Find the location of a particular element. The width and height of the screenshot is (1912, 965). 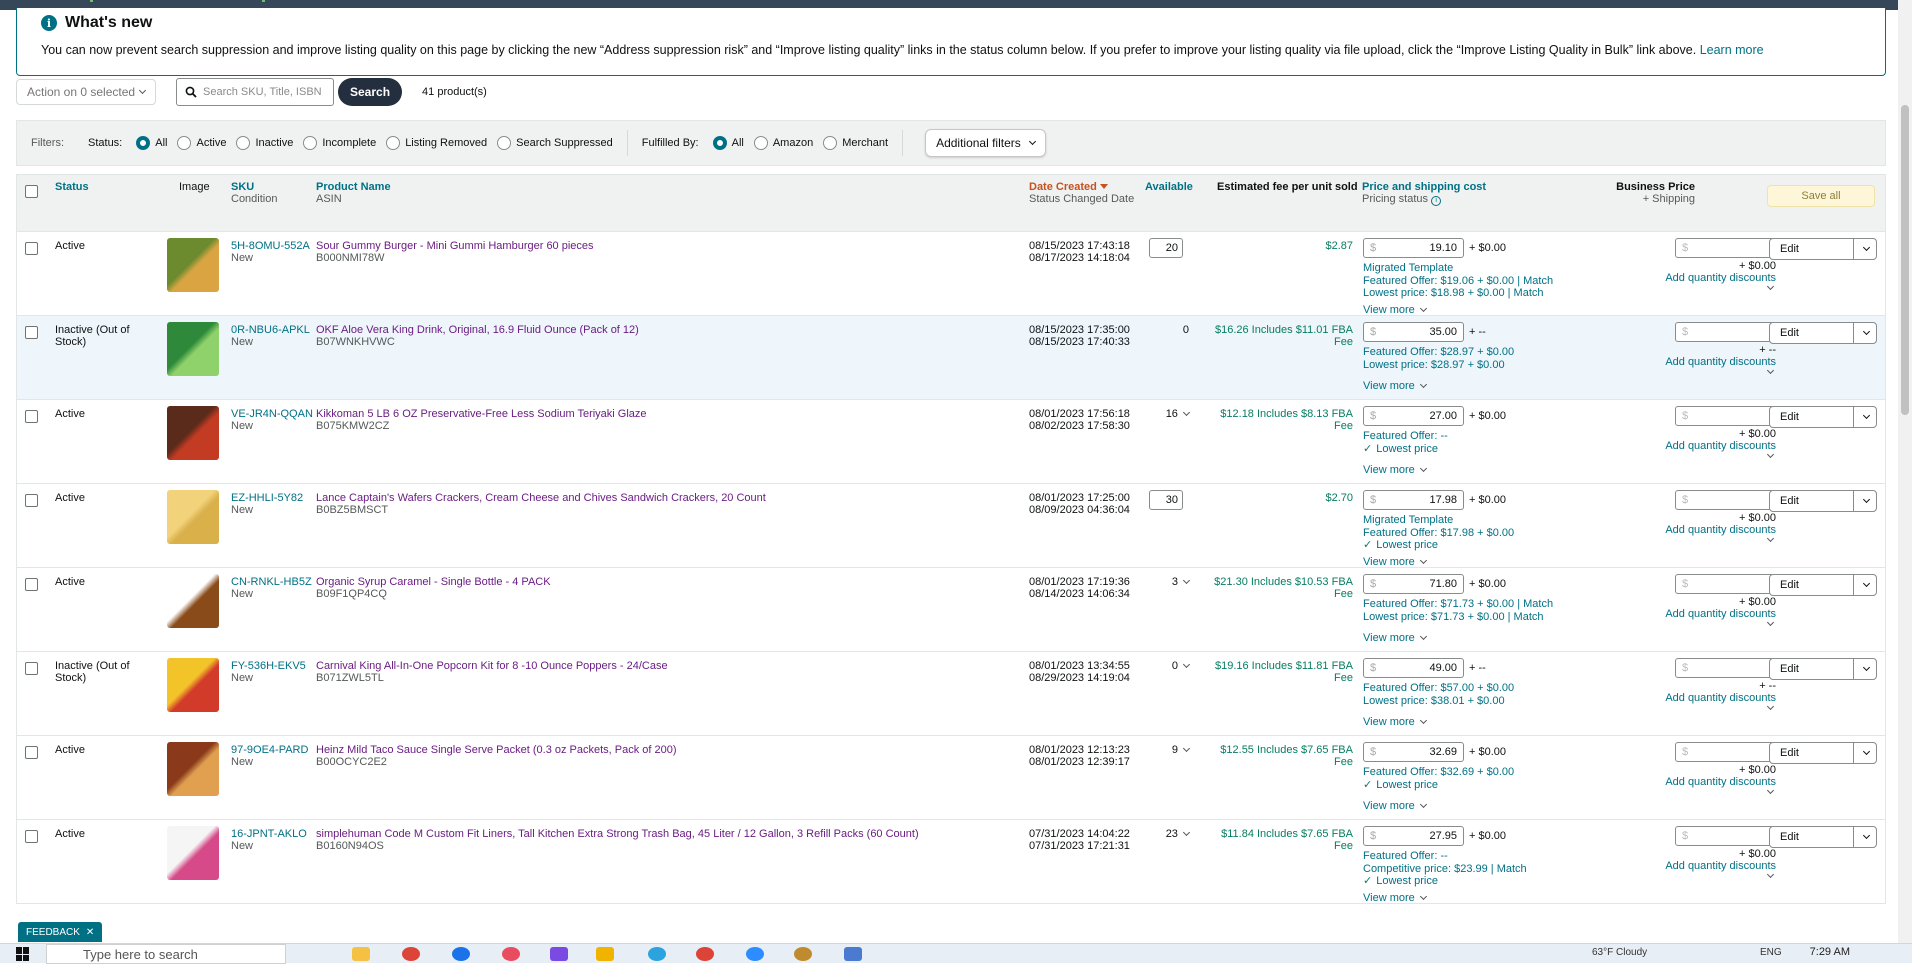

available-qty: 9 is located at coordinates (1164, 750).